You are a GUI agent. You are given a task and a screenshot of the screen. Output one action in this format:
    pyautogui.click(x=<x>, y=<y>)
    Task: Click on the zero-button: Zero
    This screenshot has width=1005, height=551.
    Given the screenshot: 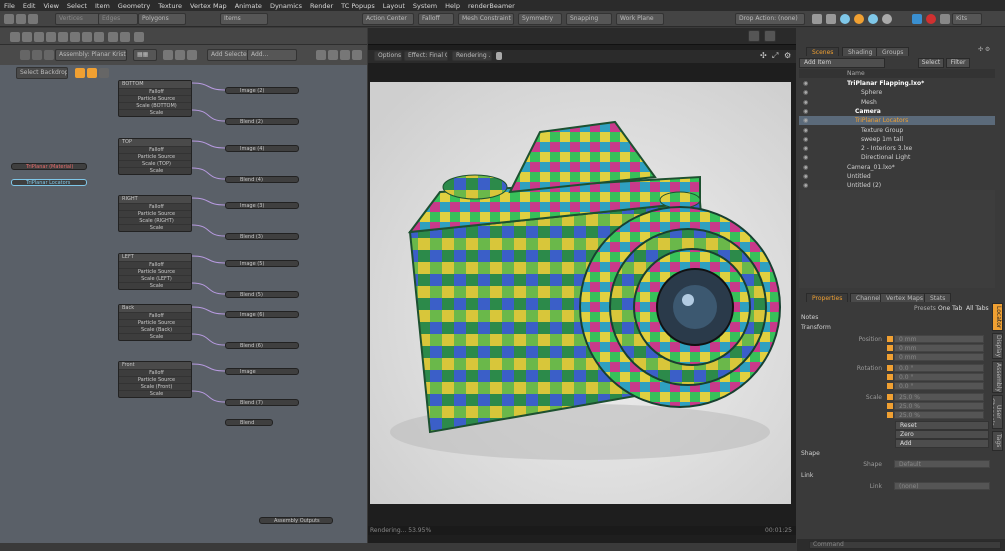 What is the action you would take?
    pyautogui.click(x=942, y=434)
    